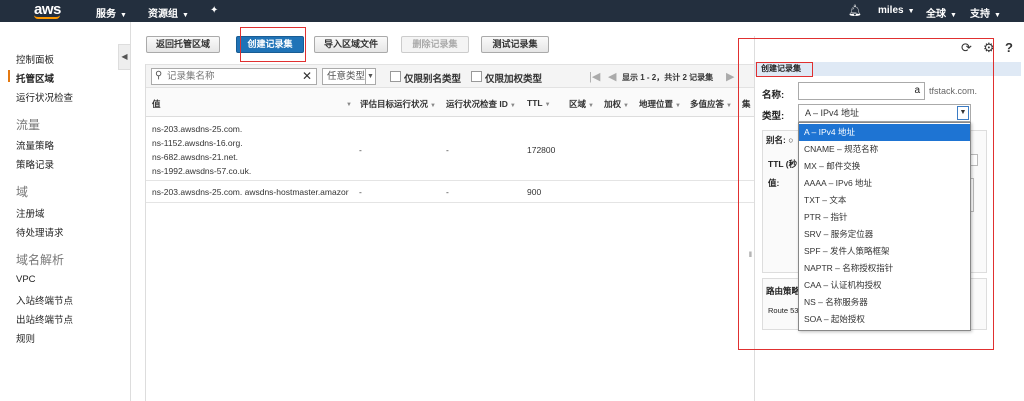  What do you see at coordinates (398, 104) in the screenshot?
I see `column-header-evaluate-health: 评估目标运行状况 ▼` at bounding box center [398, 104].